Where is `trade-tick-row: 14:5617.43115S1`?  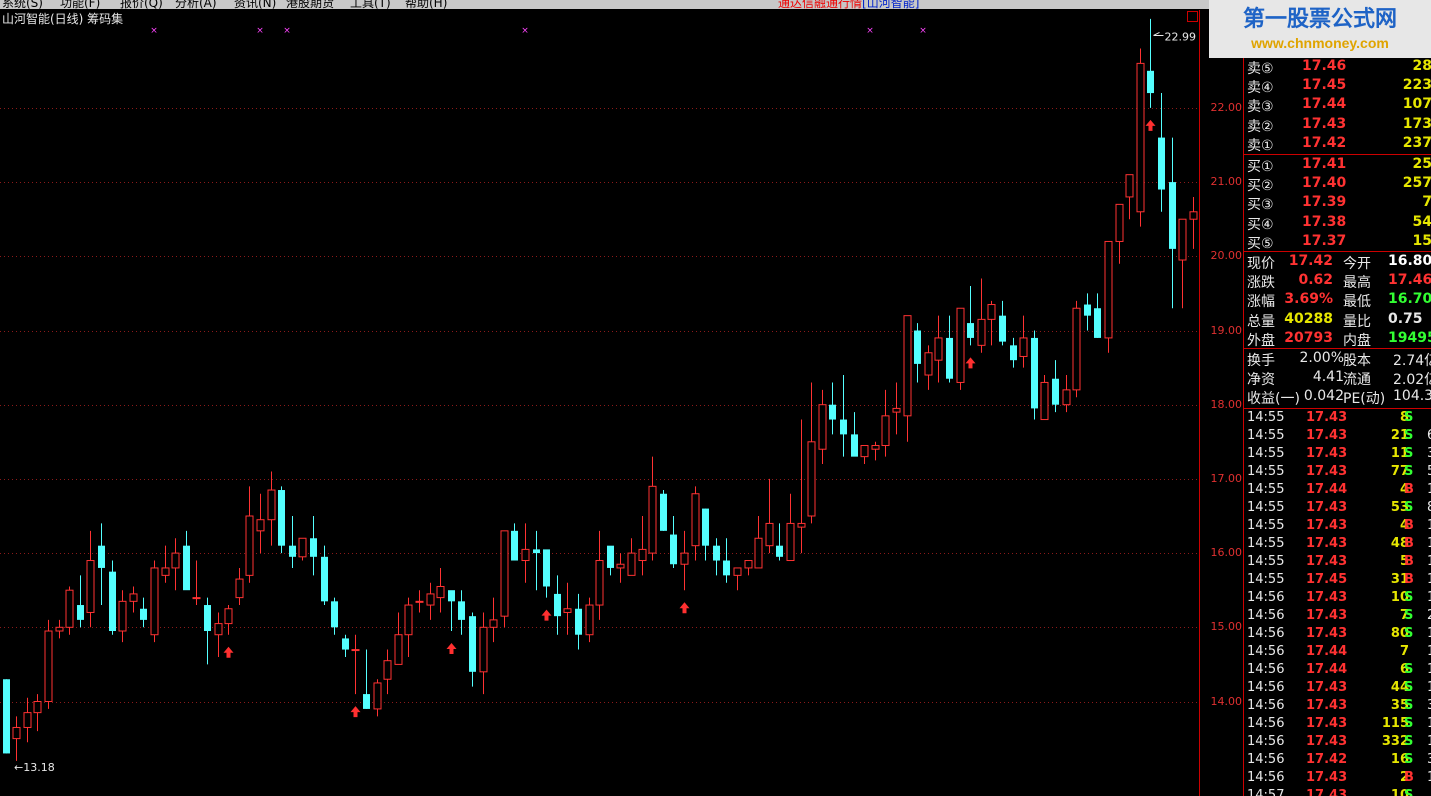
trade-tick-row: 14:5617.43115S1 is located at coordinates (1339, 723).